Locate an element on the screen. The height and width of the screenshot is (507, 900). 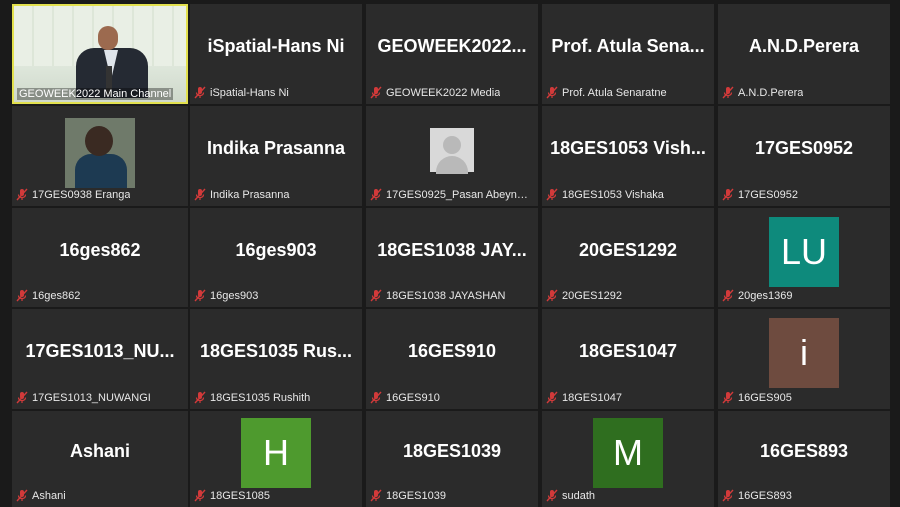
participant-tile: 18GES1053 Vish... 18GES1053 Vishaka is located at coordinates (628, 156).